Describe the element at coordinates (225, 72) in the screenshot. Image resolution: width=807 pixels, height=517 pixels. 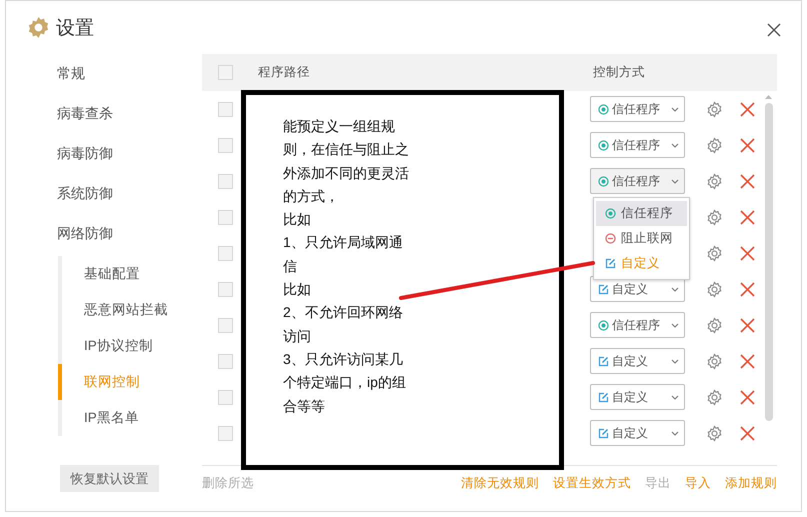
I see `select-all-checkbox` at that location.